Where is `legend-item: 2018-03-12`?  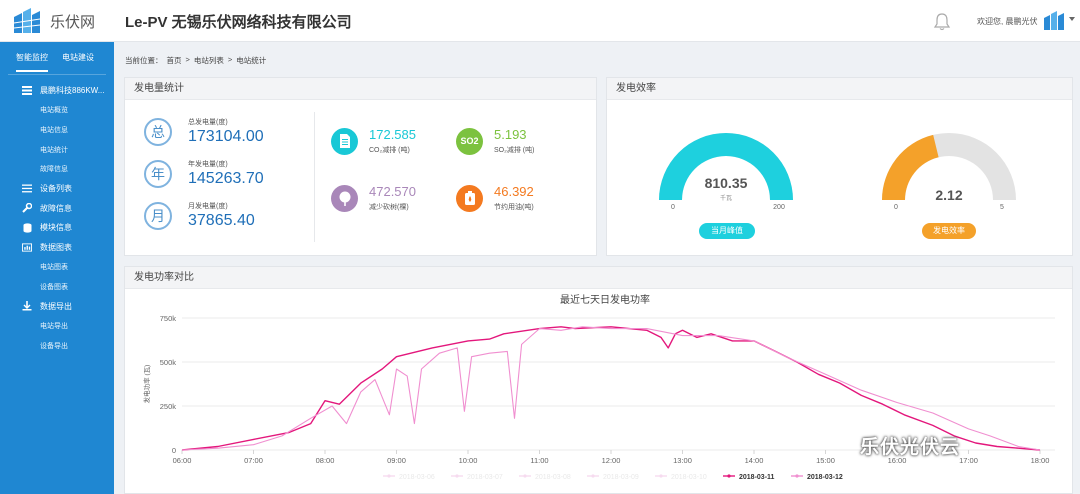
legend-item: 2018-03-12 is located at coordinates (825, 477).